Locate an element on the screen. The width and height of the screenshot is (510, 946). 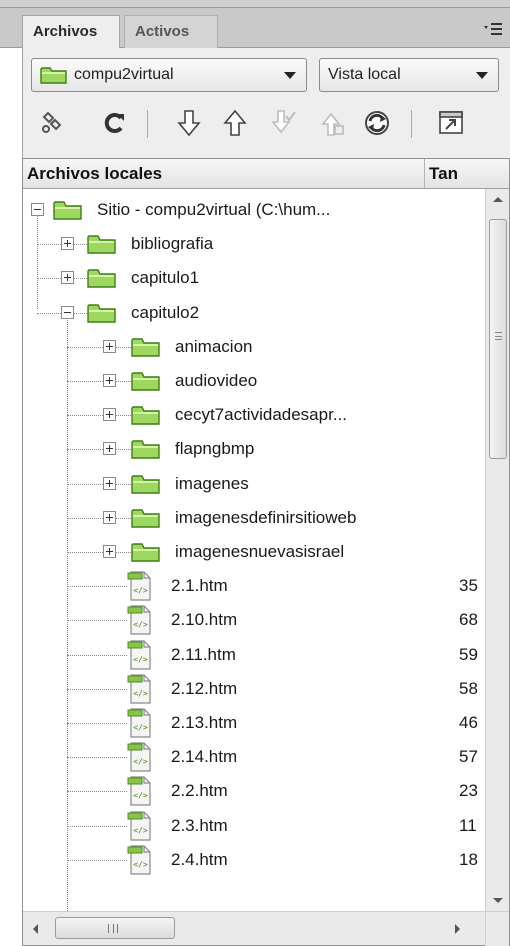
refresh-icon is located at coordinates (115, 123).